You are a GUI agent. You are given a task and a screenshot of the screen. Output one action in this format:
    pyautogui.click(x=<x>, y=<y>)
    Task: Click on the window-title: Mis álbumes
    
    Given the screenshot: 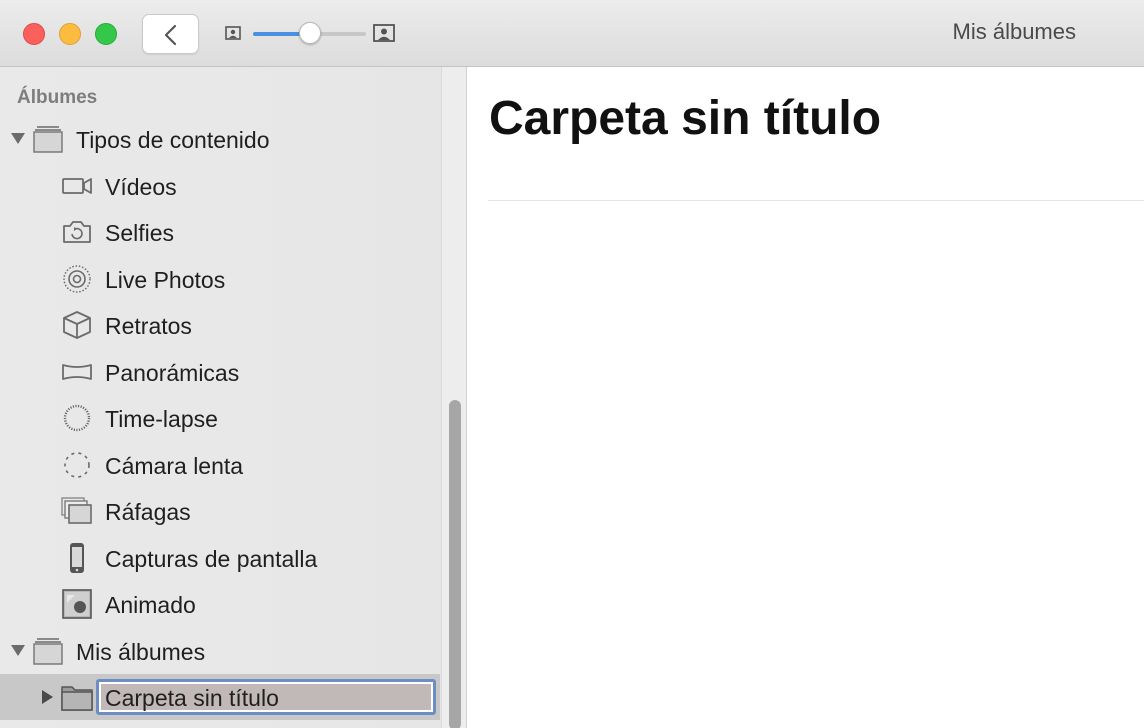 What is the action you would take?
    pyautogui.click(x=1014, y=31)
    